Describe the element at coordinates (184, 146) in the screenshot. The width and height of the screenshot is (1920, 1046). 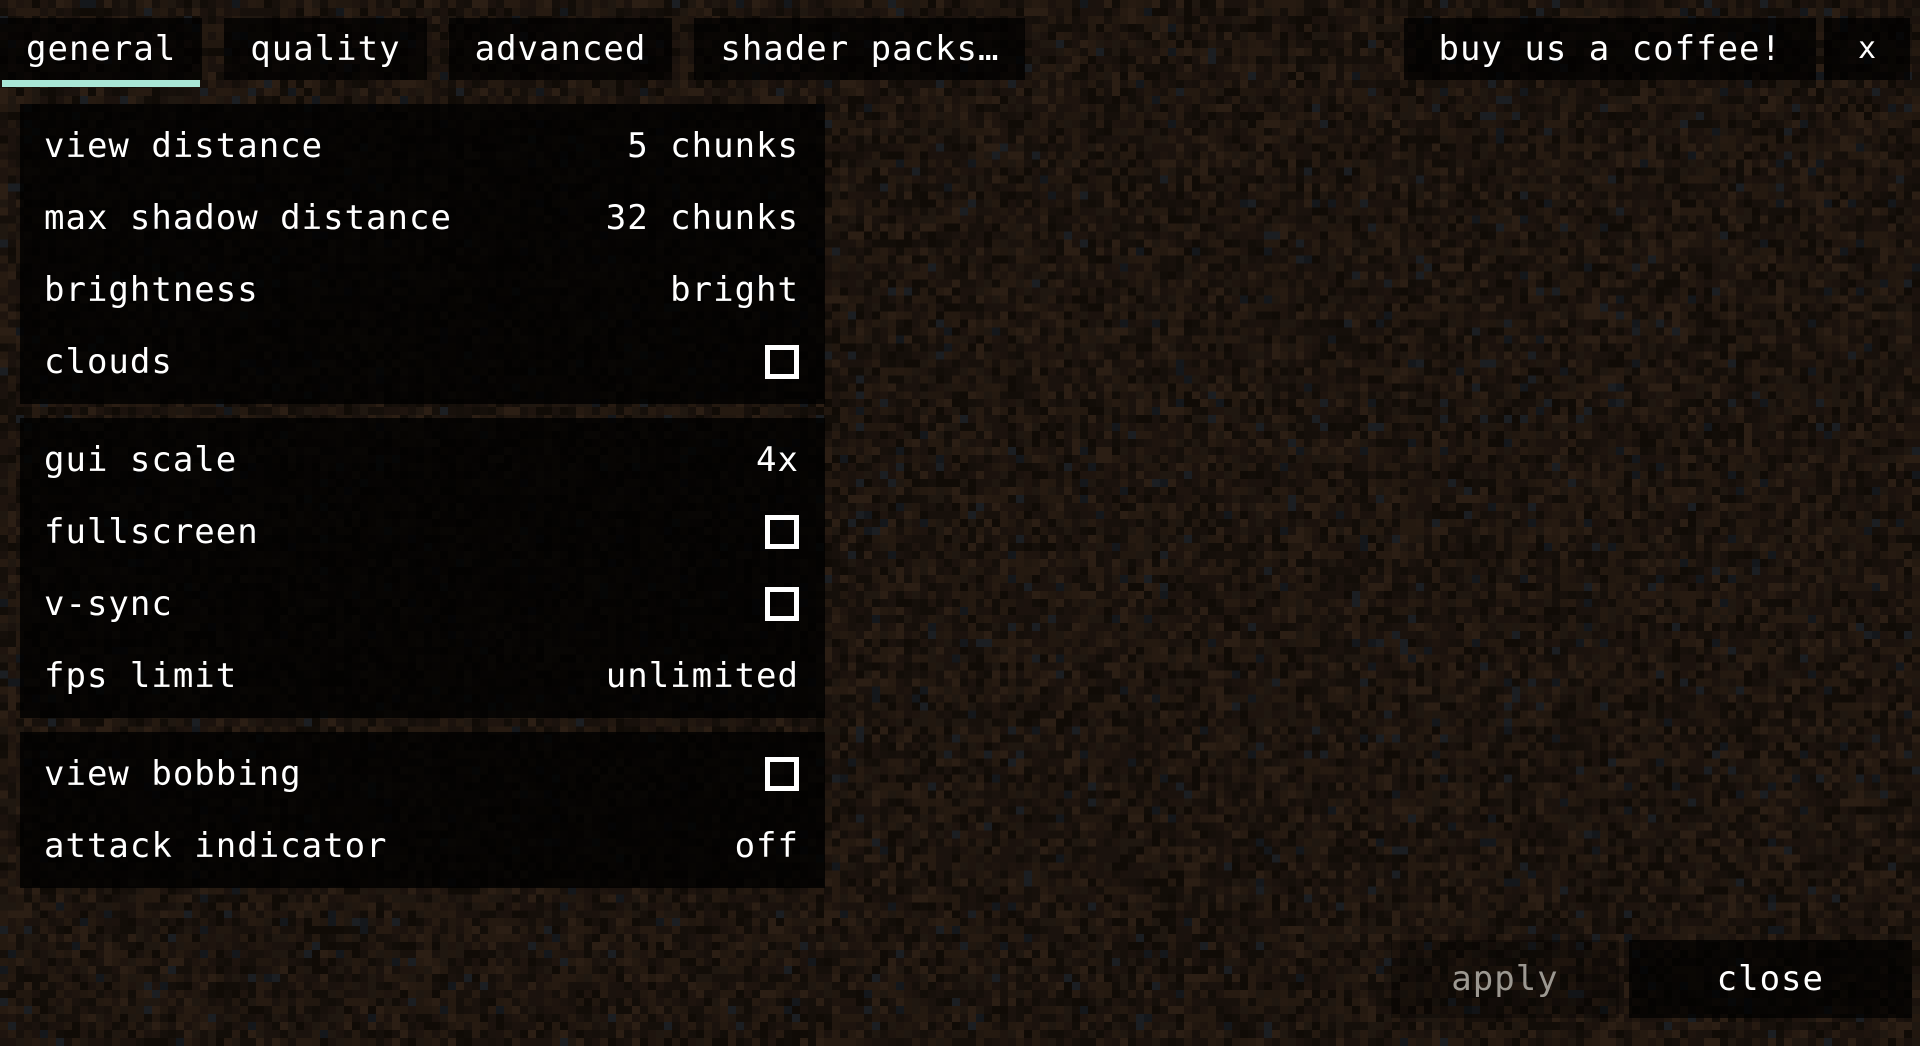
I see `option-label: view distance` at that location.